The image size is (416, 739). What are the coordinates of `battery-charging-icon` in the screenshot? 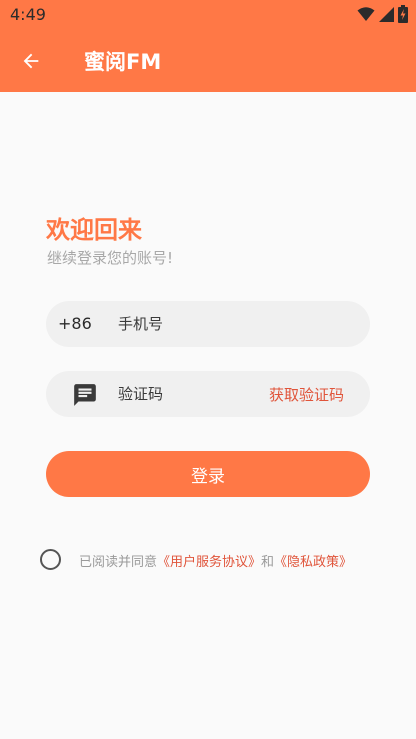 It's located at (403, 14).